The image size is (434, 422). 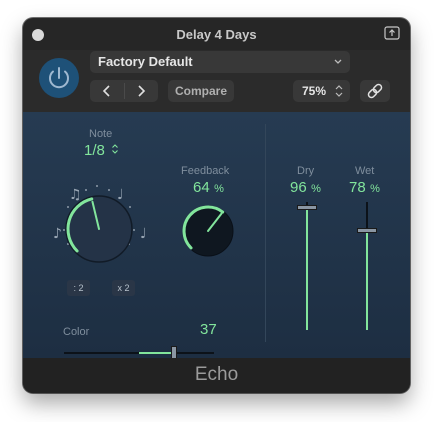 I want to click on divide-by-two-button: : 2, so click(x=78, y=288).